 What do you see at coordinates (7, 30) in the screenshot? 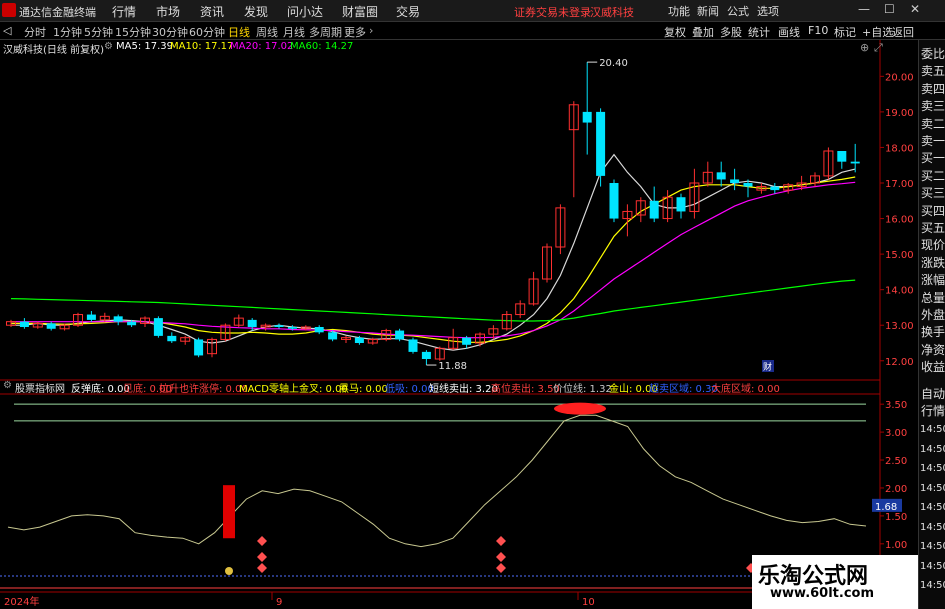
I see `back-arrow-icon: ◁` at bounding box center [7, 30].